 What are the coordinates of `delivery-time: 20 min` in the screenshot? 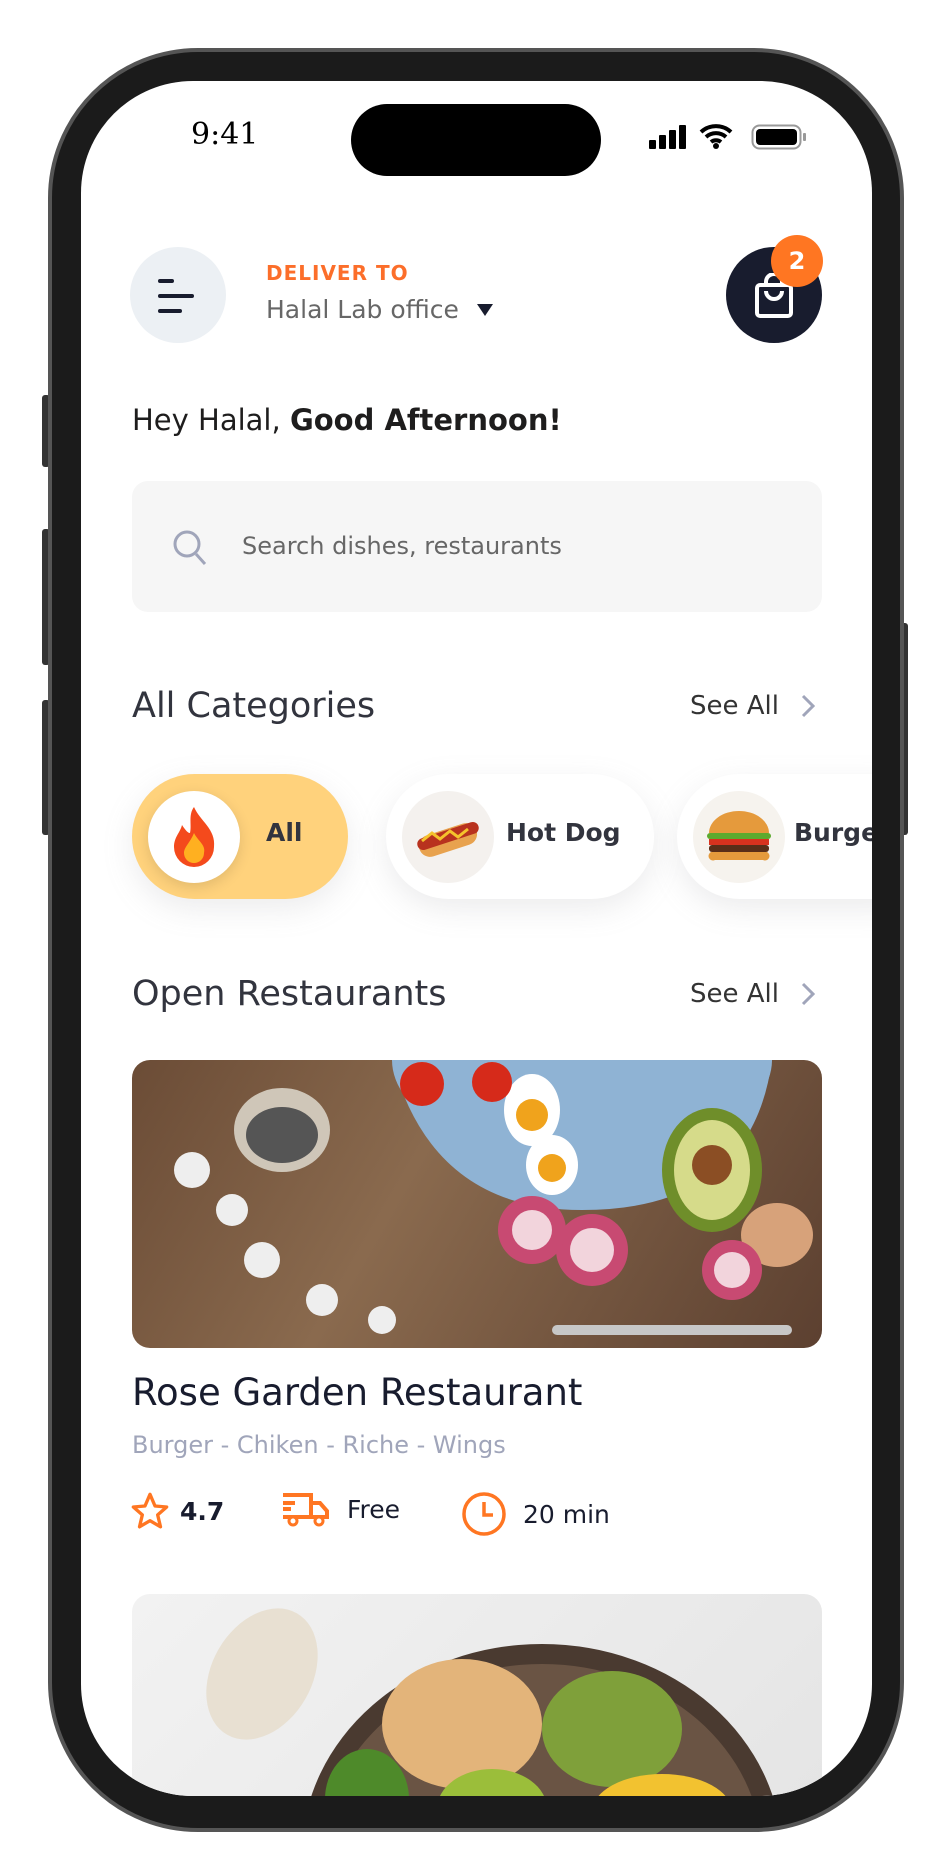 It's located at (535, 1514).